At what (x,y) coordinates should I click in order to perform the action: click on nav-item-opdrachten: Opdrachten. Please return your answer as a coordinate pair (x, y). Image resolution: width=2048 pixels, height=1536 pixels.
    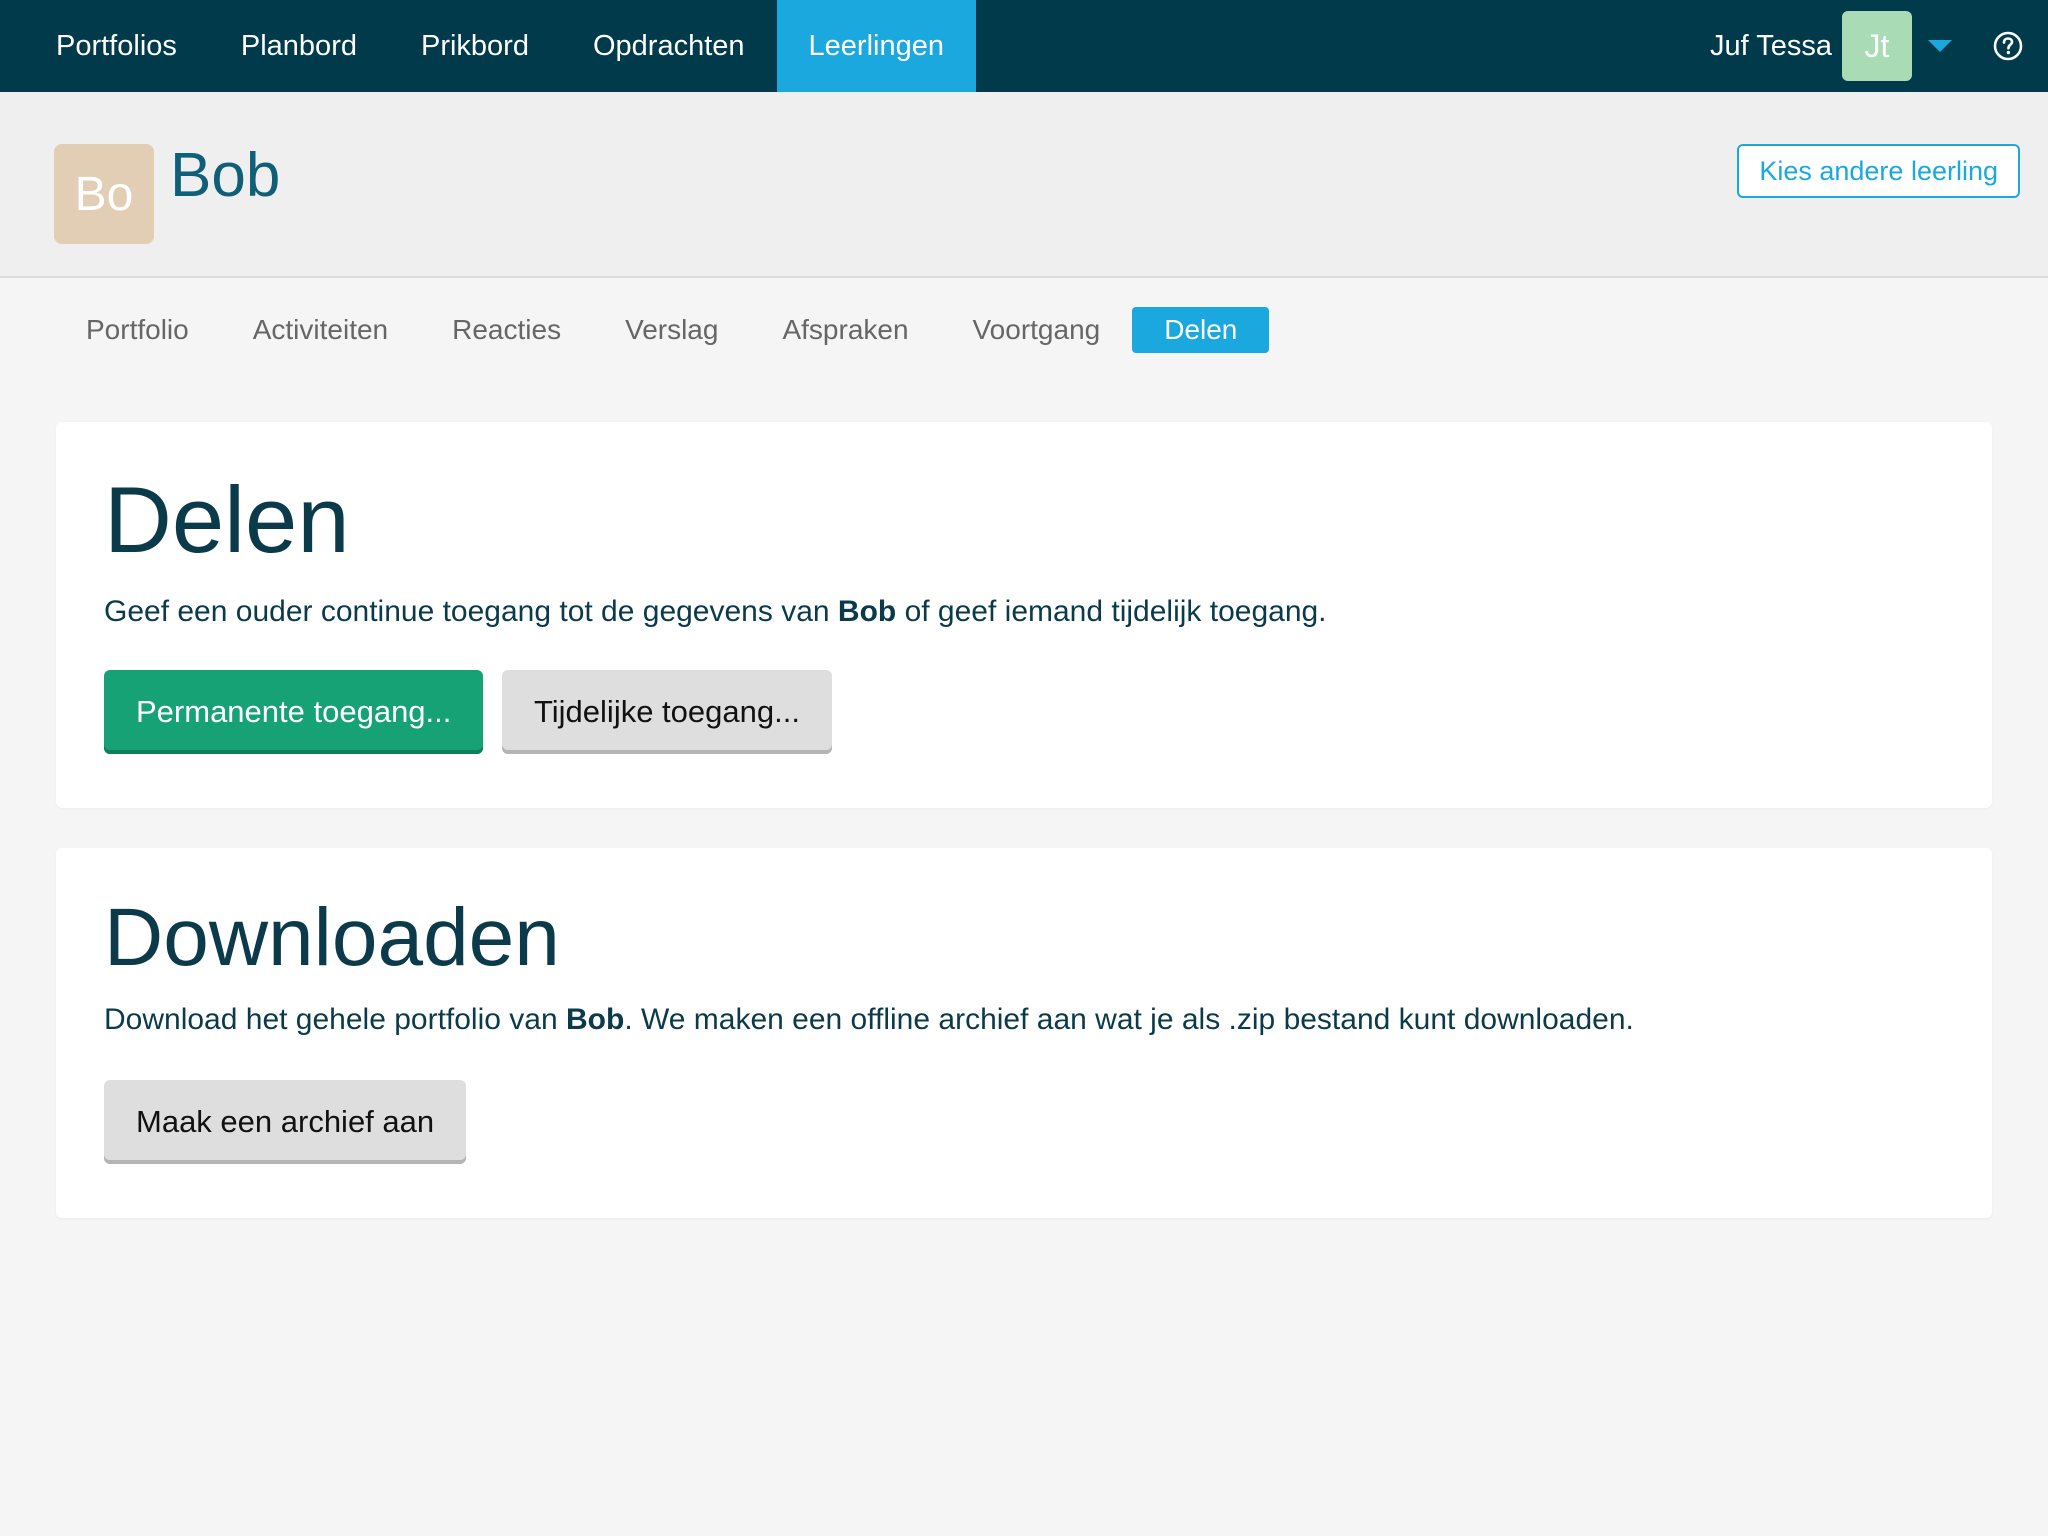
    Looking at the image, I should click on (669, 46).